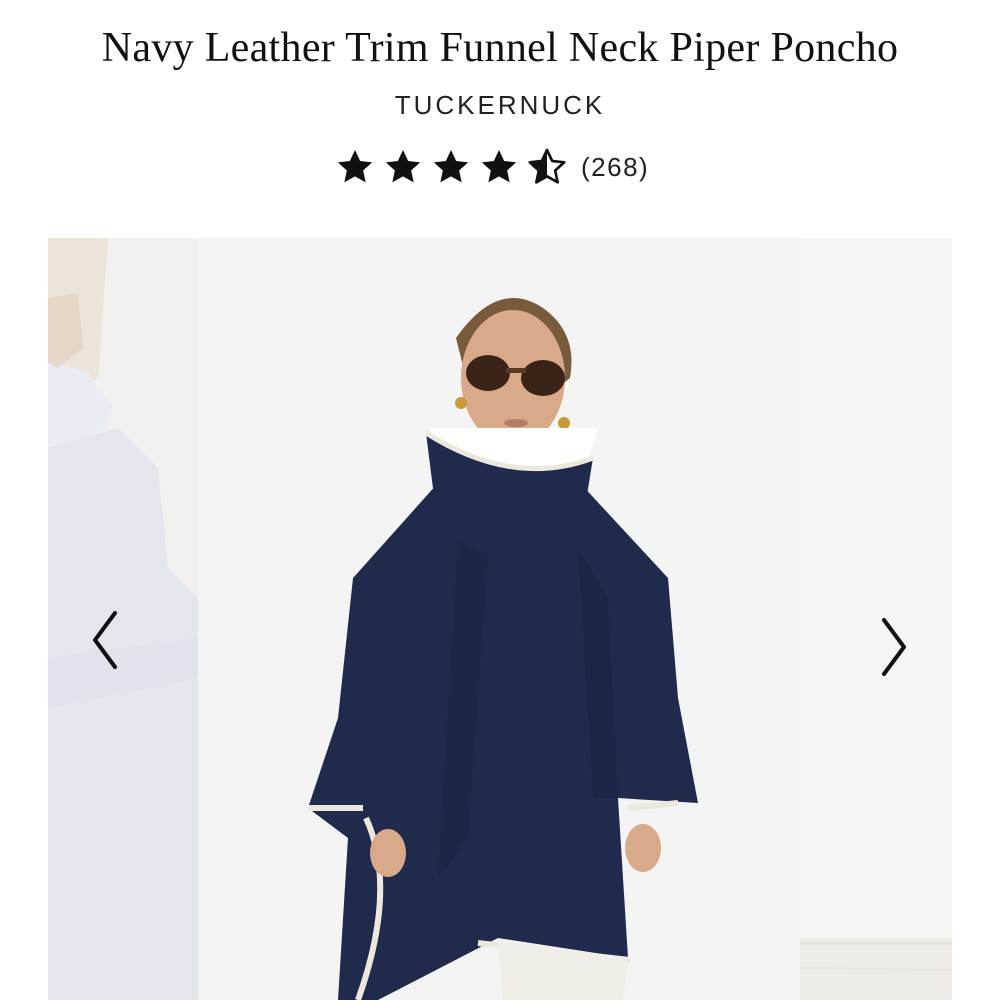  Describe the element at coordinates (547, 166) in the screenshot. I see `star-half-icon` at that location.